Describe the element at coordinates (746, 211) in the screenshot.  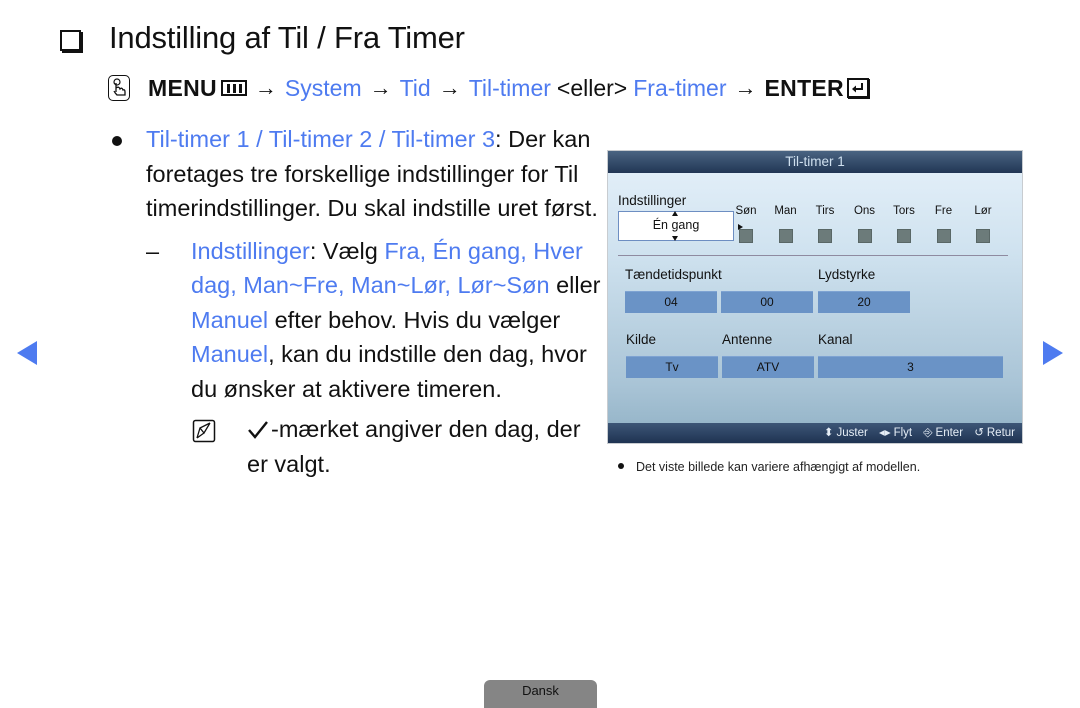
I see `day-label: Søn` at that location.